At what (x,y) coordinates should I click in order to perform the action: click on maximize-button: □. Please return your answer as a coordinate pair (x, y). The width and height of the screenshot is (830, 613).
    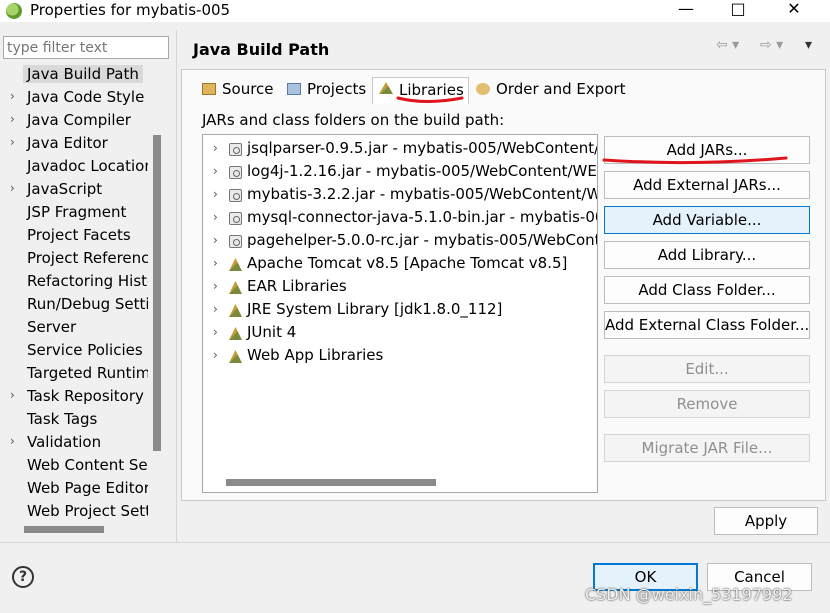
    Looking at the image, I should click on (738, 10).